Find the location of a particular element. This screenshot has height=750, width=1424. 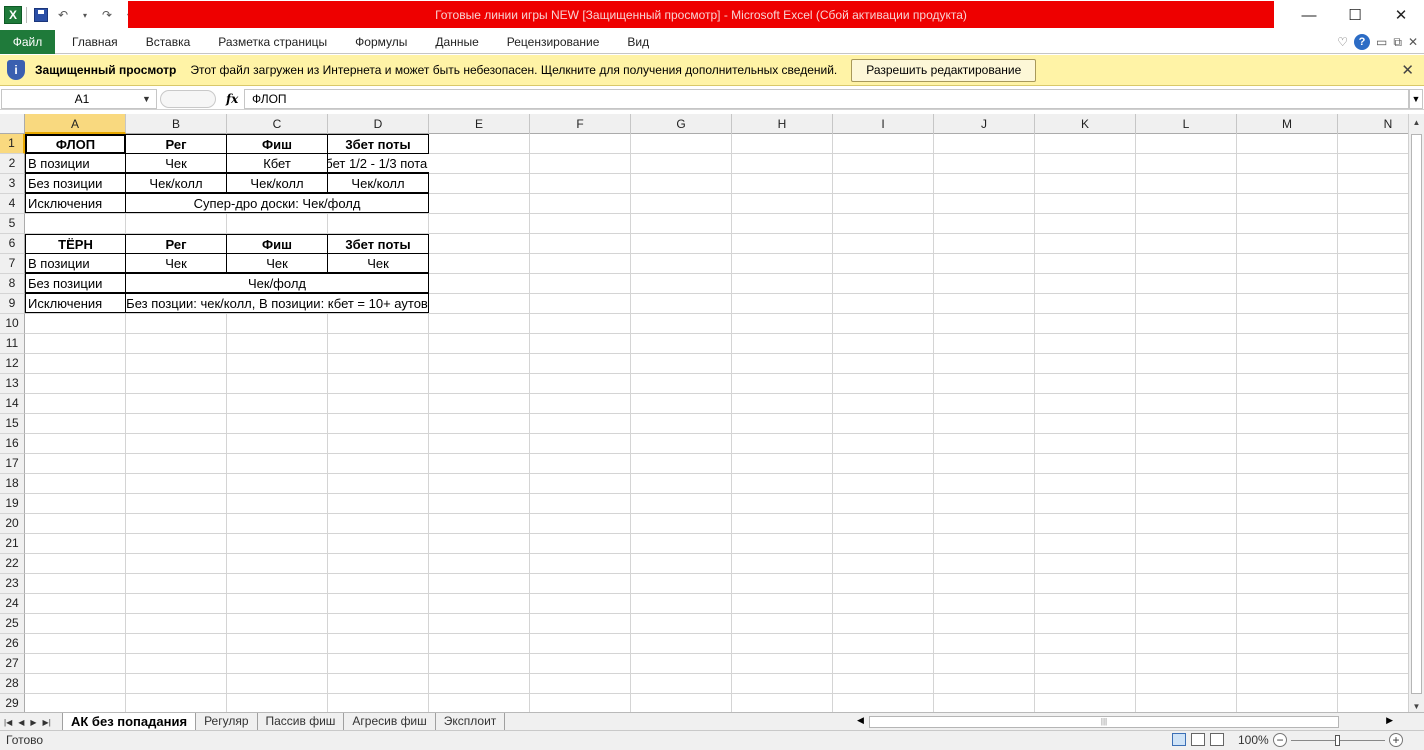

cell-a4: Исключения is located at coordinates (75, 203).